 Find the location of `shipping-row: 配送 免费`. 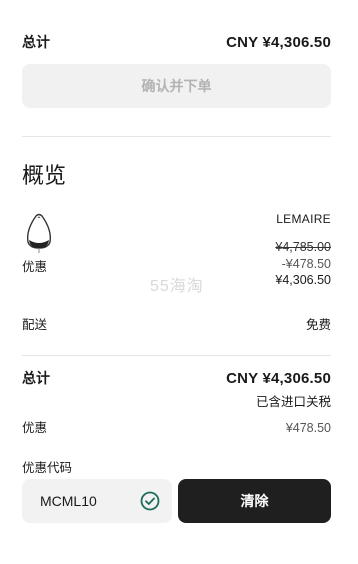

shipping-row: 配送 免费 is located at coordinates (176, 323).